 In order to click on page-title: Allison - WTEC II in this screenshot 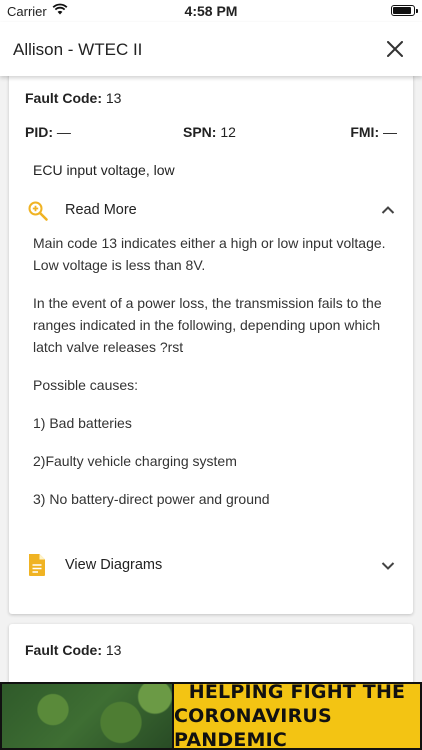, I will do `click(78, 49)`.